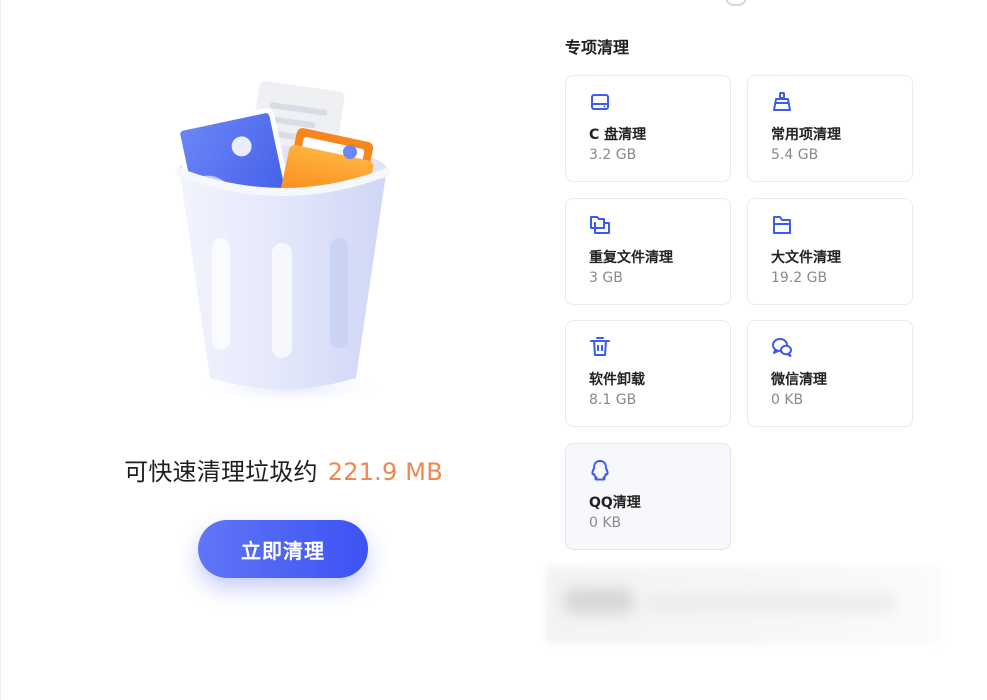 Image resolution: width=987 pixels, height=700 pixels. I want to click on card-c-drive-cleanup: C 盘清理 3.2 GB, so click(648, 128).